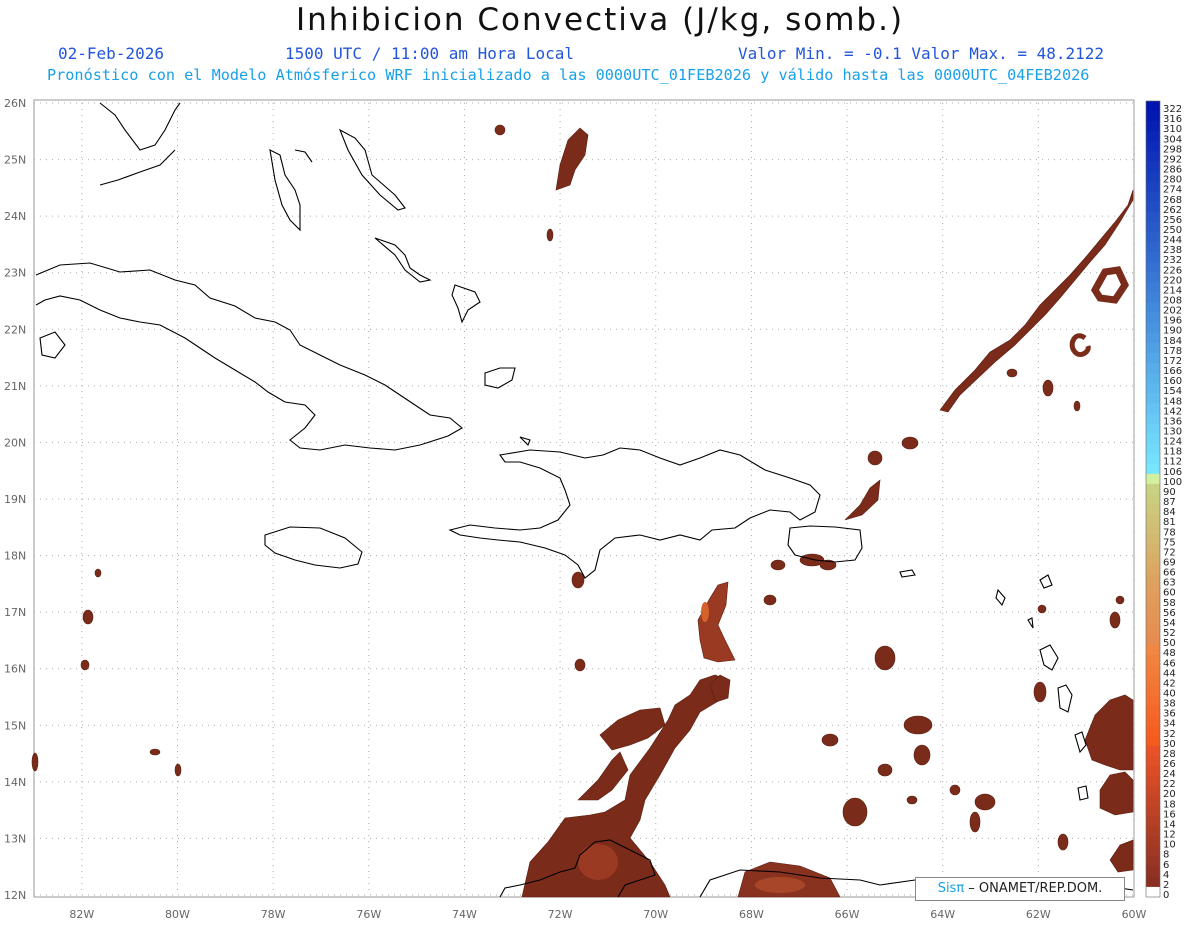 The width and height of the screenshot is (1200, 927). I want to click on lat-tick-label: 19N, so click(15, 499).